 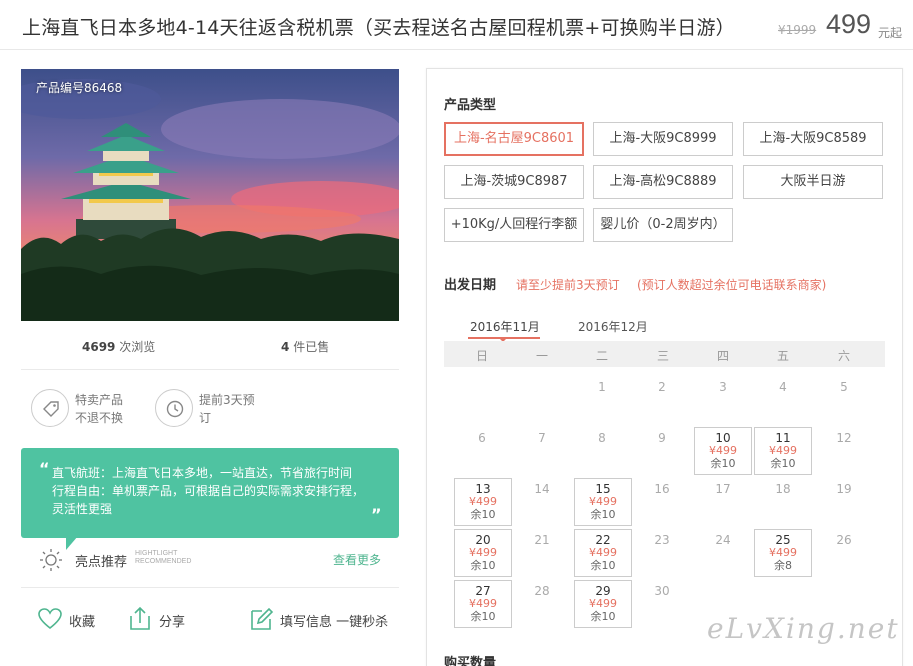 I want to click on calendar-day: 28, so click(x=542, y=591).